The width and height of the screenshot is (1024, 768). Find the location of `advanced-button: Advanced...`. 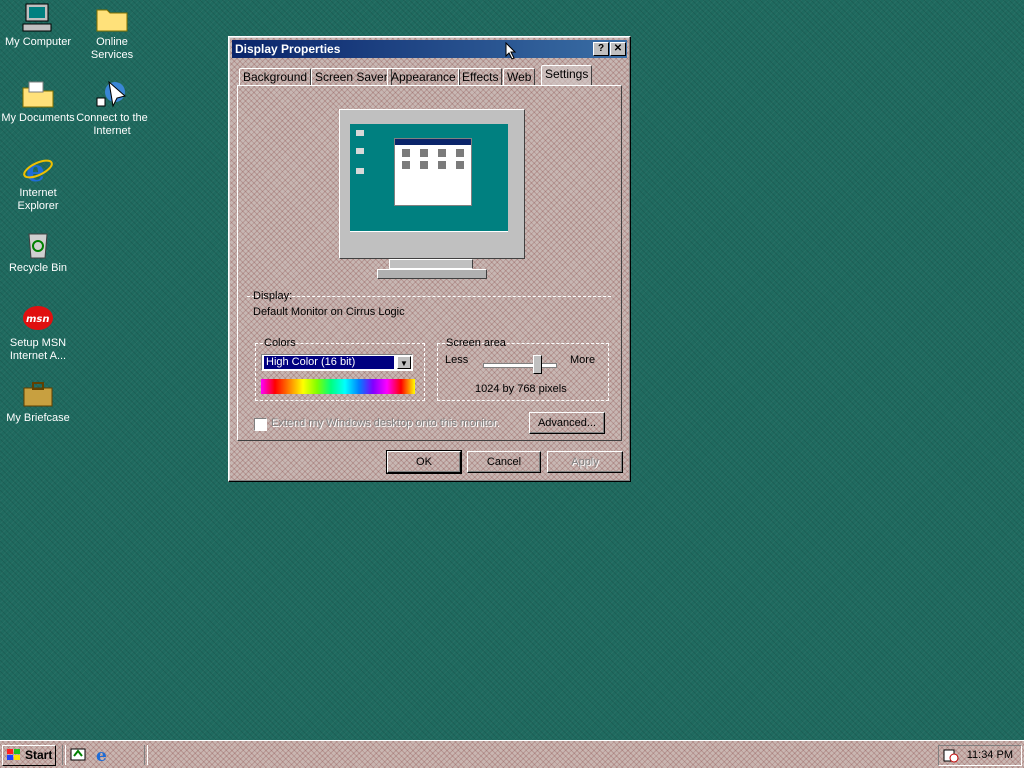

advanced-button: Advanced... is located at coordinates (567, 423).